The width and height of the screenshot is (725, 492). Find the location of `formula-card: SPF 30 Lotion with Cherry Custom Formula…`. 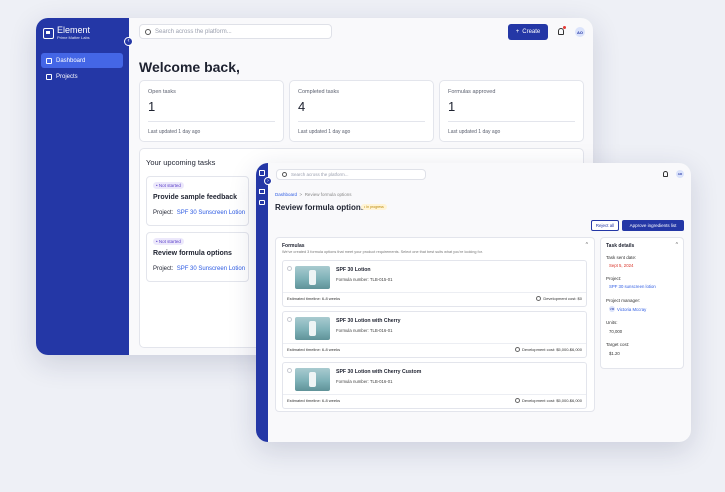

formula-card: SPF 30 Lotion with Cherry Custom Formula… is located at coordinates (434, 385).